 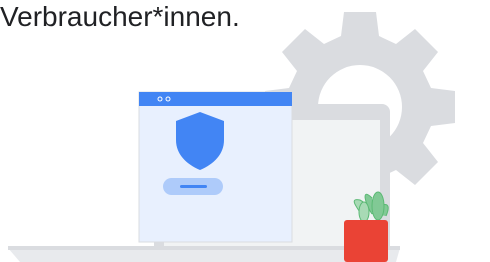 I want to click on button-icon, so click(x=193, y=186).